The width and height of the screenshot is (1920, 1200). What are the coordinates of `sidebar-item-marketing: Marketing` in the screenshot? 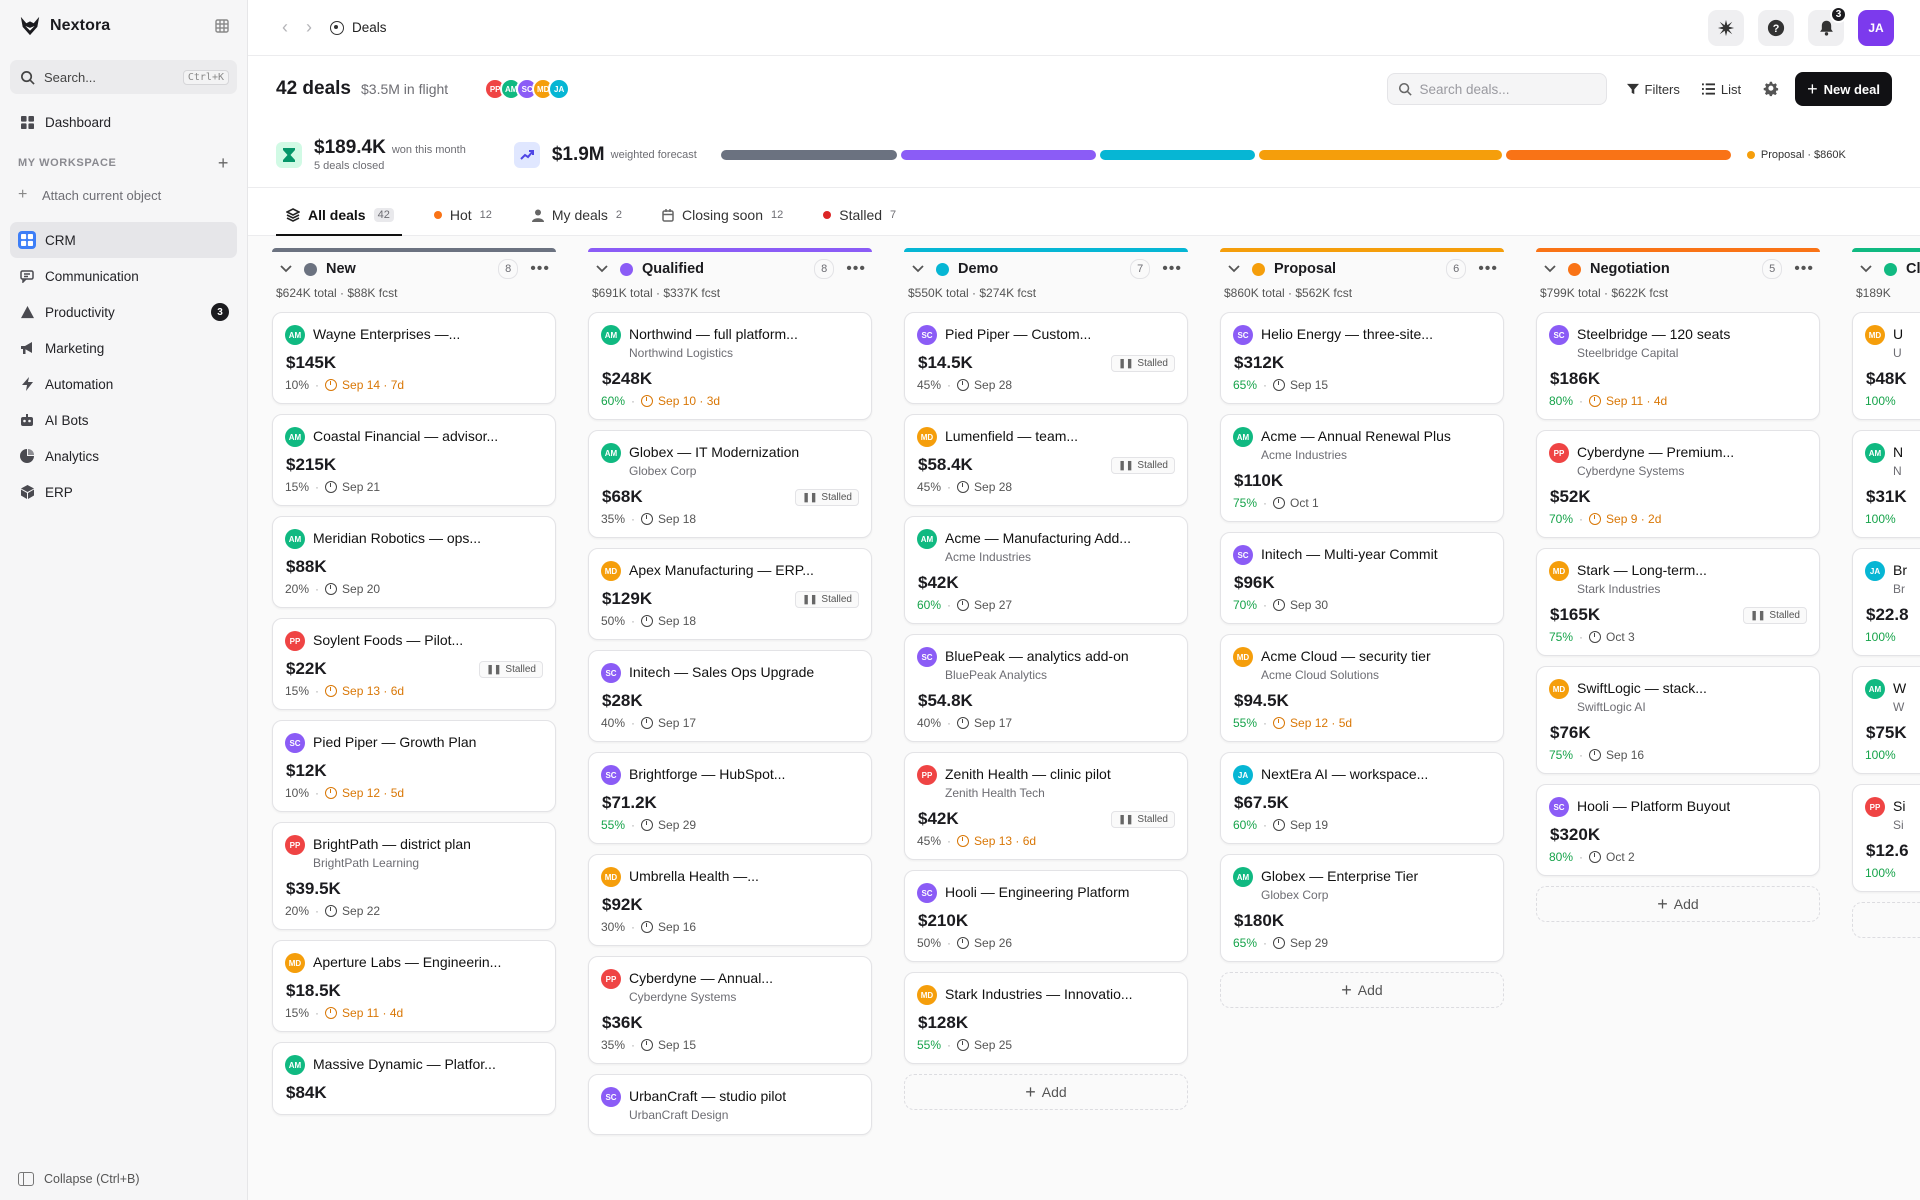 It's located at (123, 348).